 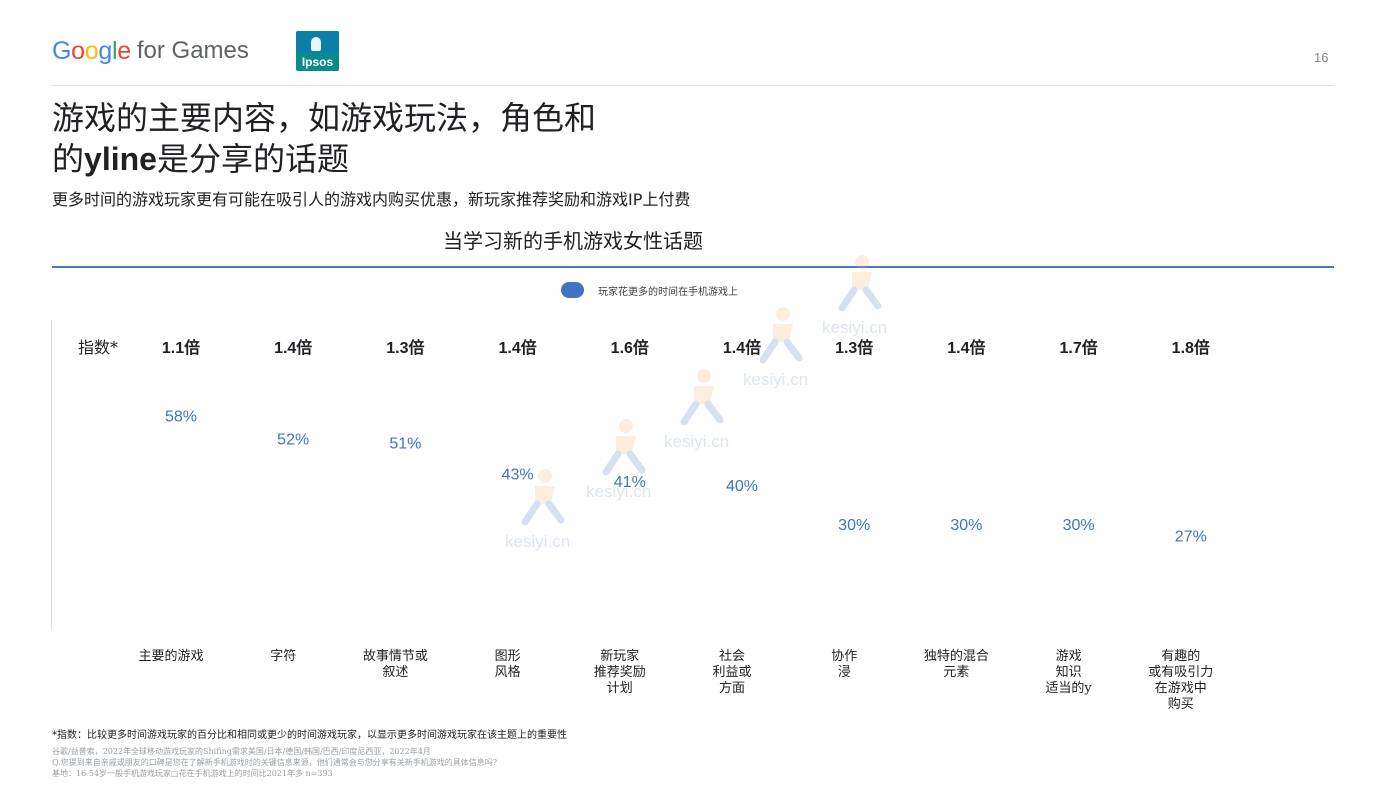 I want to click on category-label: 字符, so click(x=283, y=656).